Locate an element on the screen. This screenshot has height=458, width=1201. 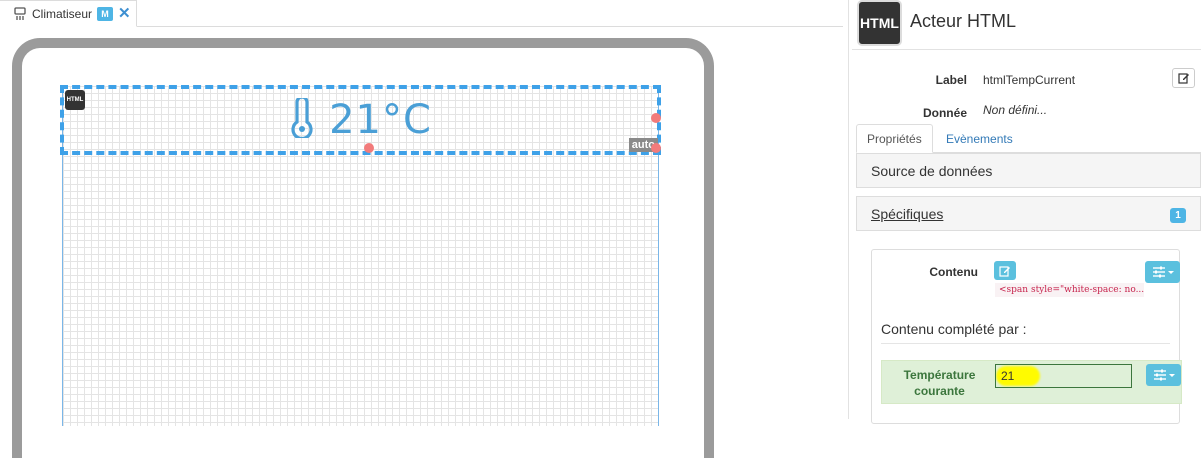
html-badge: HTML is located at coordinates (75, 100).